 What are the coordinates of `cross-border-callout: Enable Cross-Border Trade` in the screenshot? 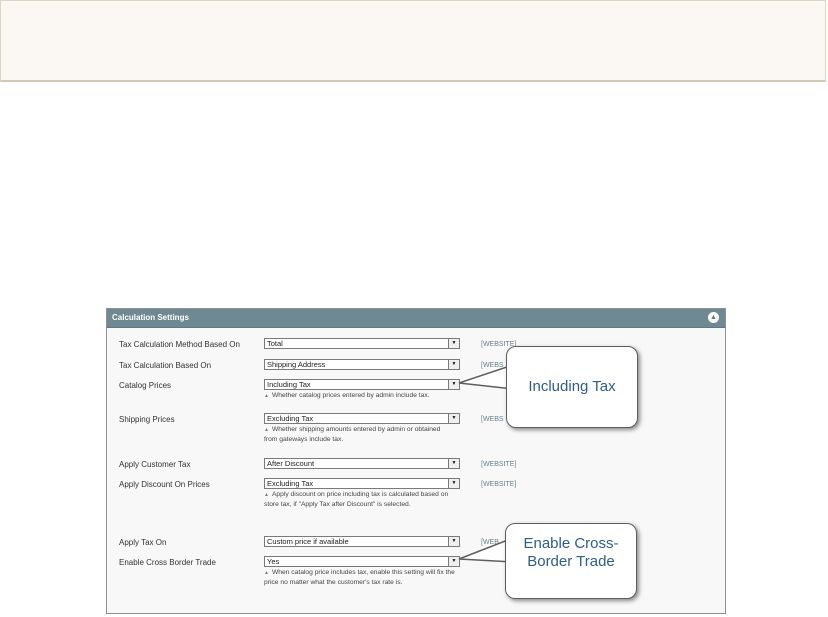 It's located at (571, 561).